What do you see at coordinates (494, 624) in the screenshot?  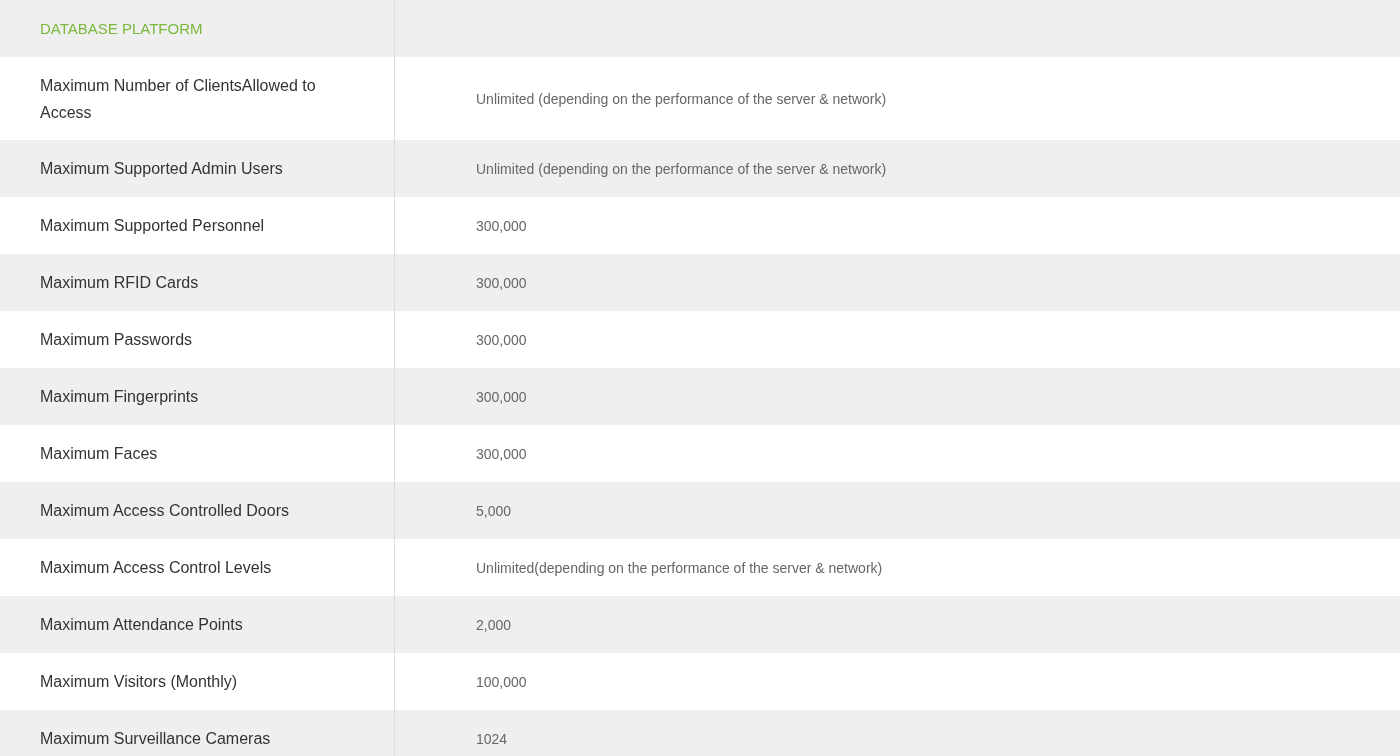 I see `spec-value: 2,000` at bounding box center [494, 624].